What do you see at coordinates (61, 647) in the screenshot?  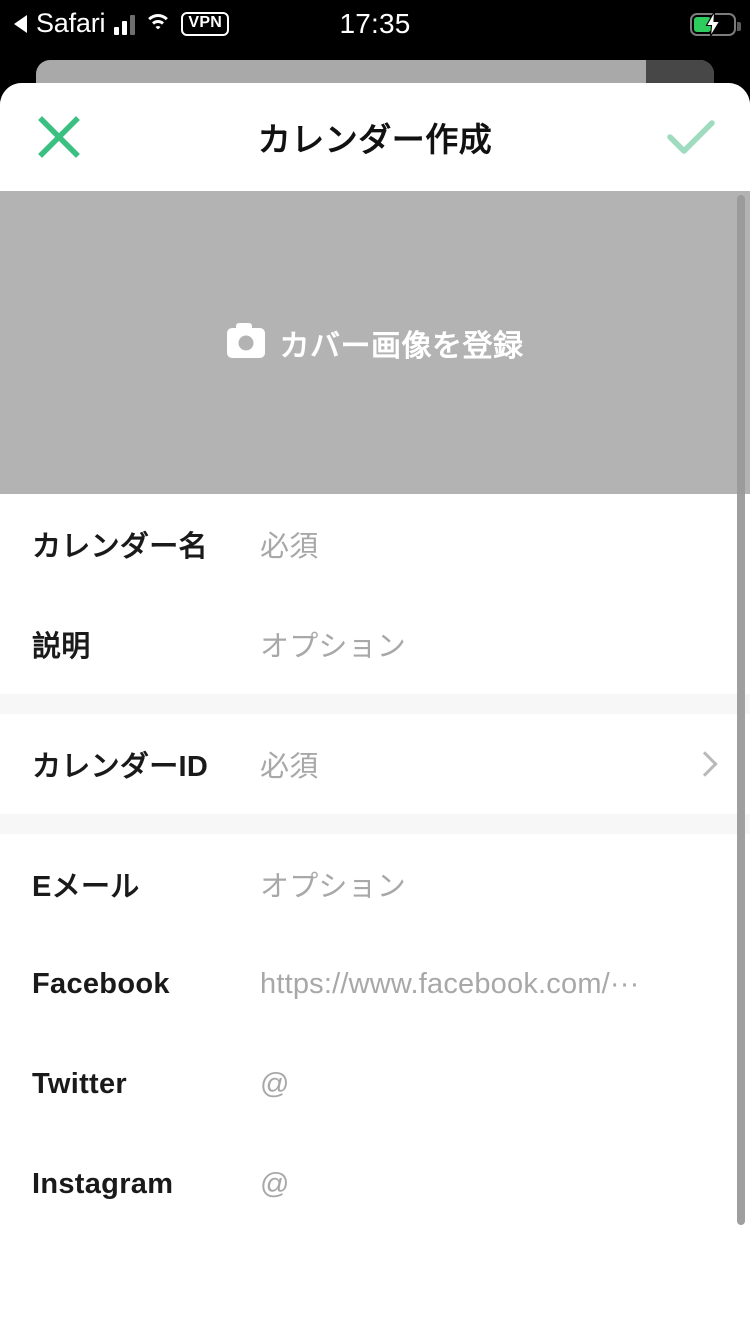 I see `form-row-label: 説明` at bounding box center [61, 647].